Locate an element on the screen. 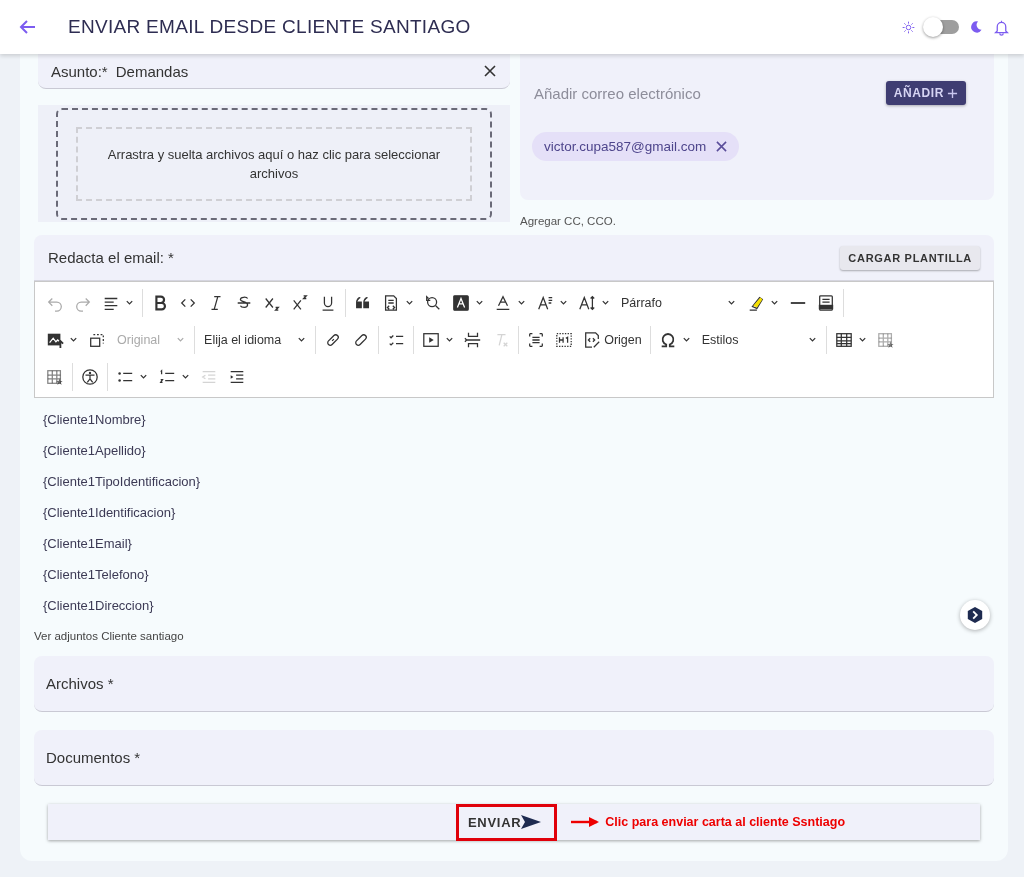 This screenshot has width=1024, height=877. source-code-icon is located at coordinates (592, 339).